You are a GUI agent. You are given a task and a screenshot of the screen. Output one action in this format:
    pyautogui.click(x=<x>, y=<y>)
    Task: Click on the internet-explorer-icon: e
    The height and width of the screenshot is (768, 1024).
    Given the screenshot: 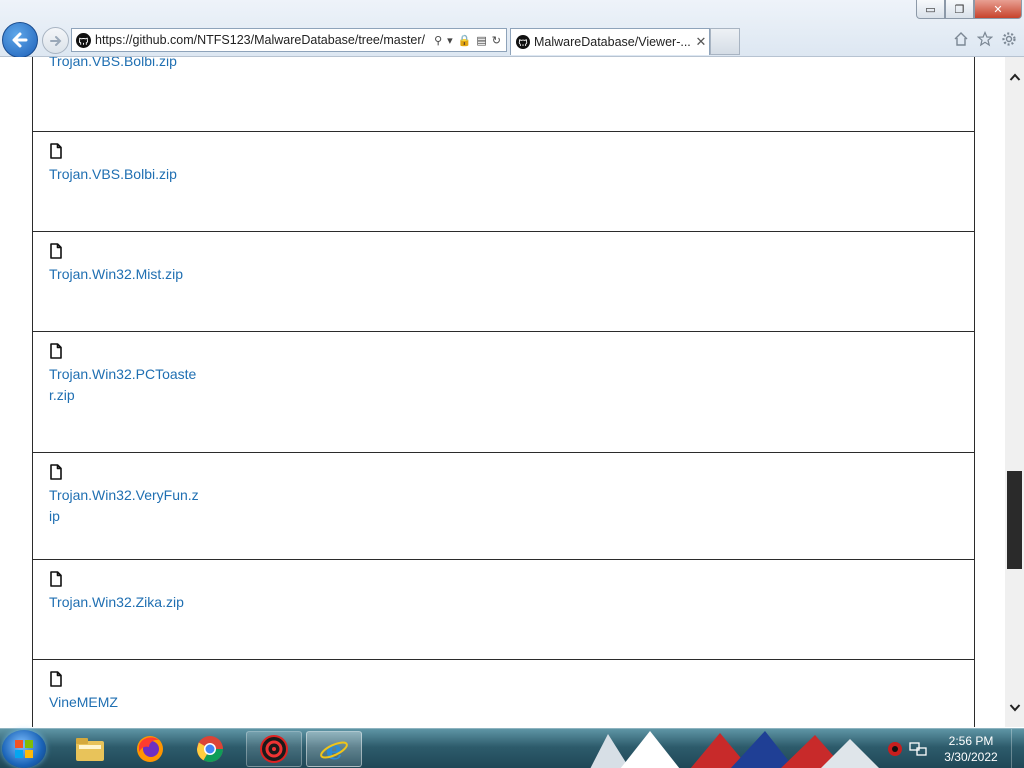 What is the action you would take?
    pyautogui.click(x=334, y=750)
    